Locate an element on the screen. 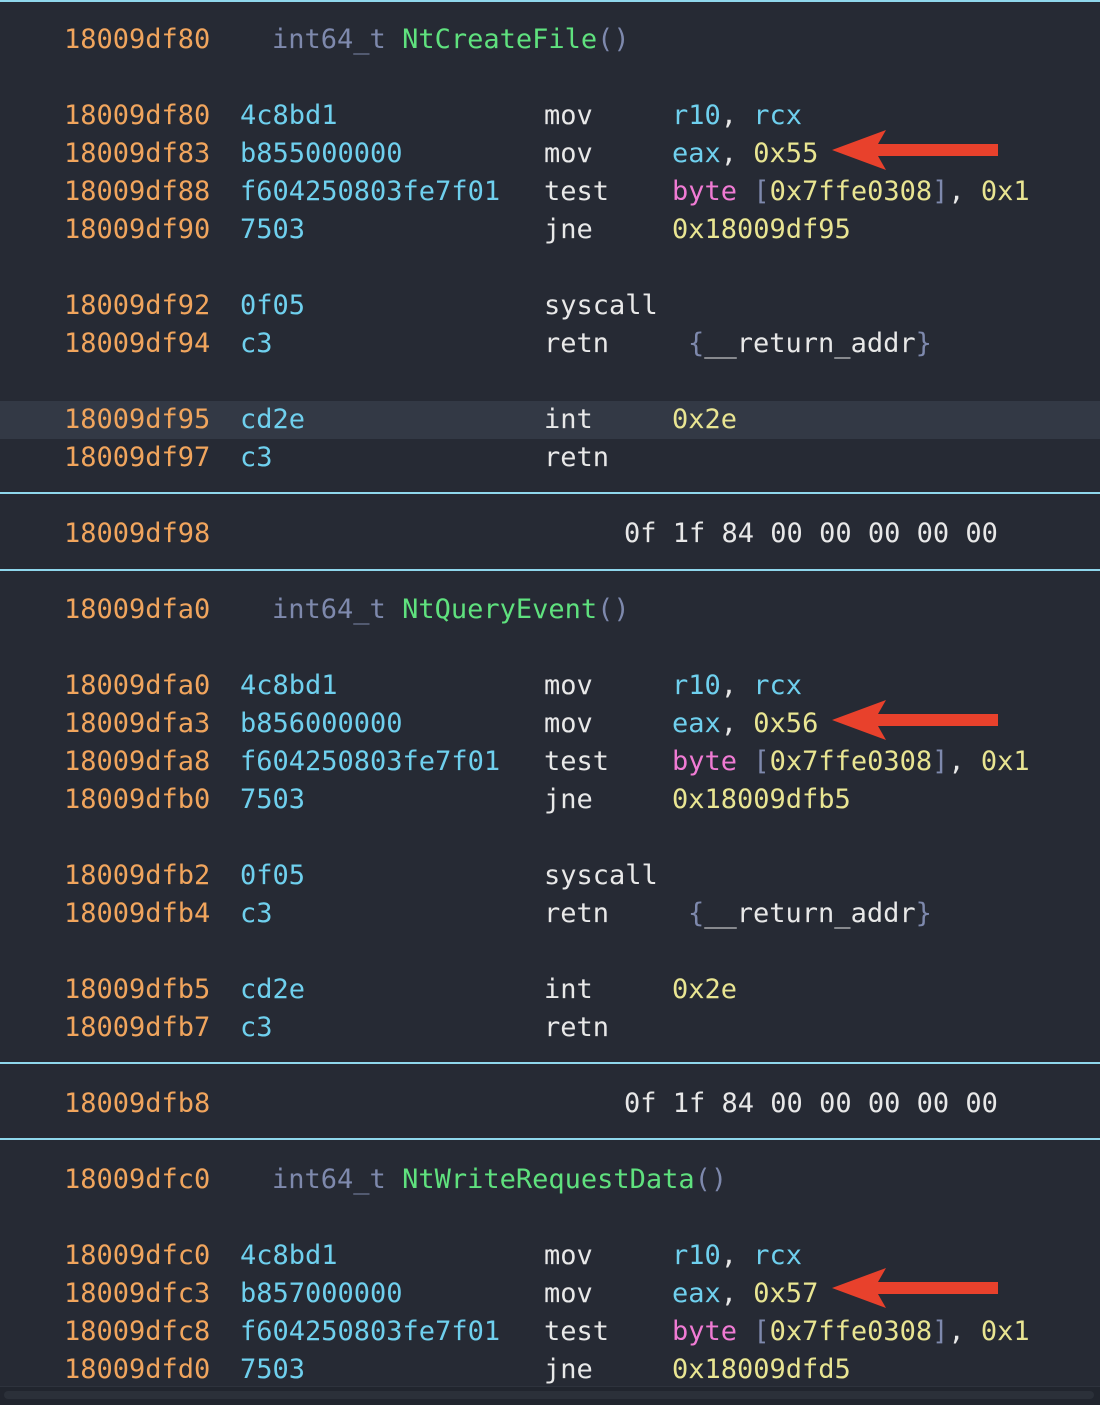  function-name: NtCreateFile is located at coordinates (500, 39).